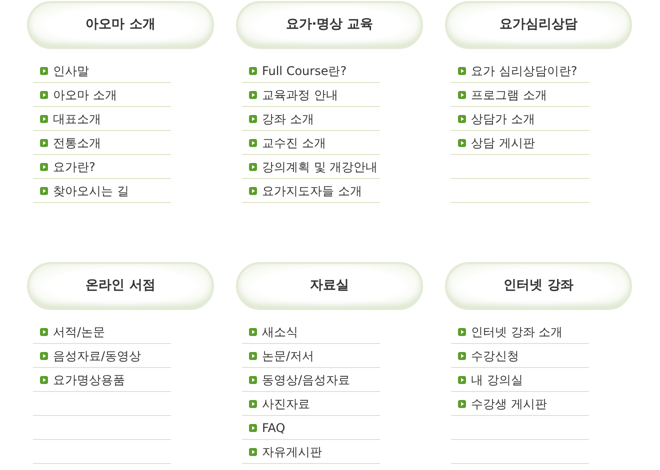  Describe the element at coordinates (300, 95) in the screenshot. I see `menu-link: 교육과정 안내` at that location.